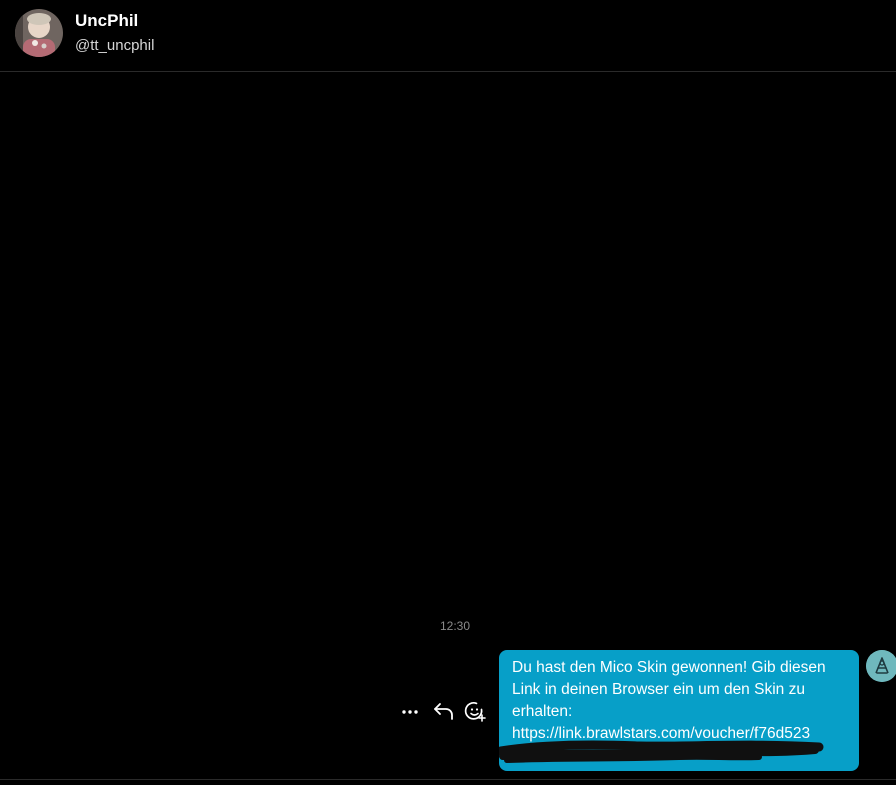 The image size is (896, 785). I want to click on message-timestamp: 12:30, so click(455, 626).